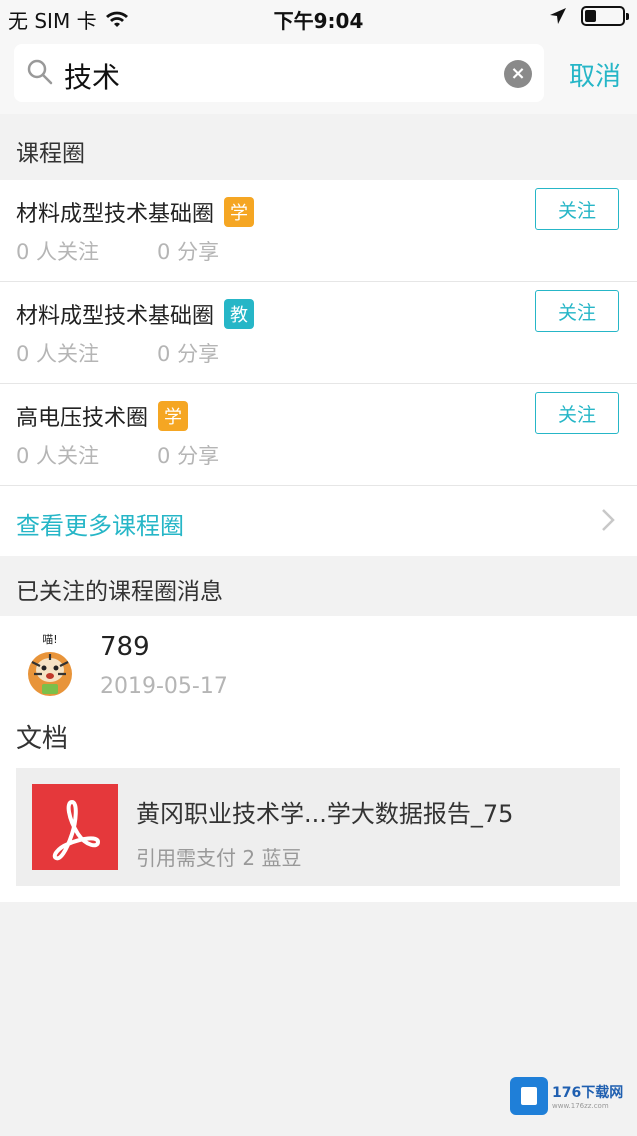  Describe the element at coordinates (325, 814) in the screenshot. I see `document-title: 黄冈职业技术学...学大数据报告_75` at that location.